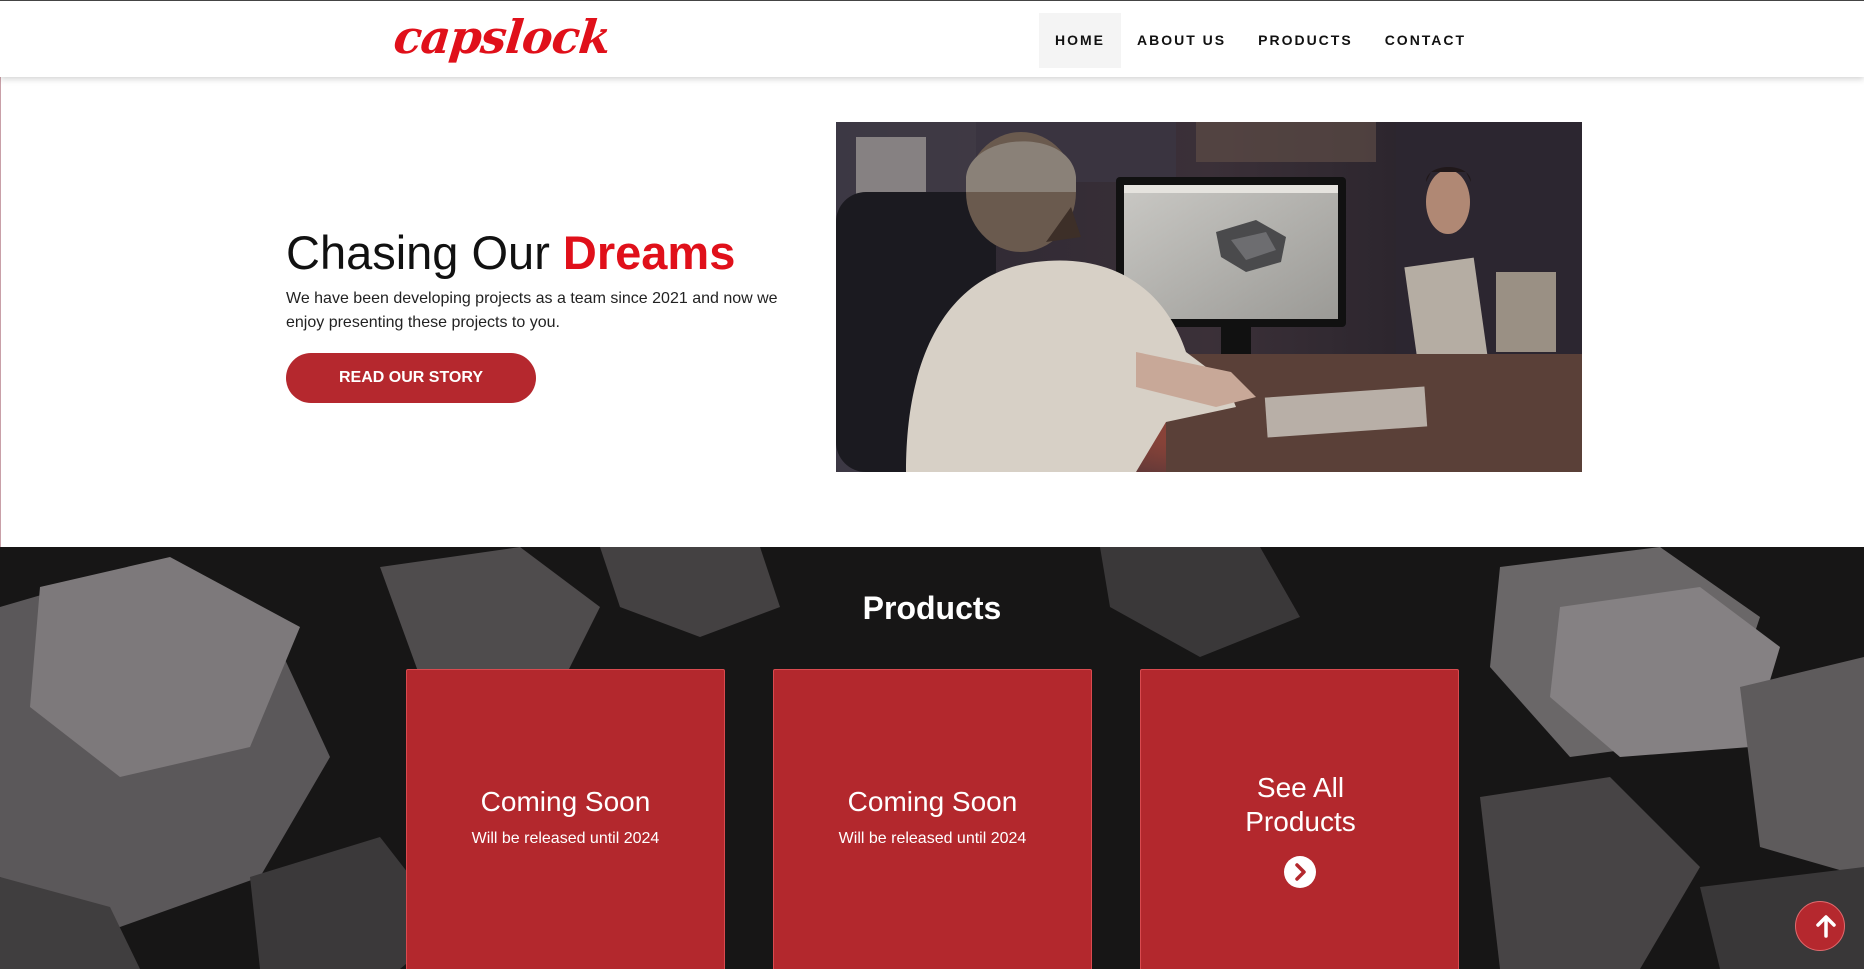 Image resolution: width=1864 pixels, height=969 pixels. I want to click on arrow-up-icon, so click(1826, 926).